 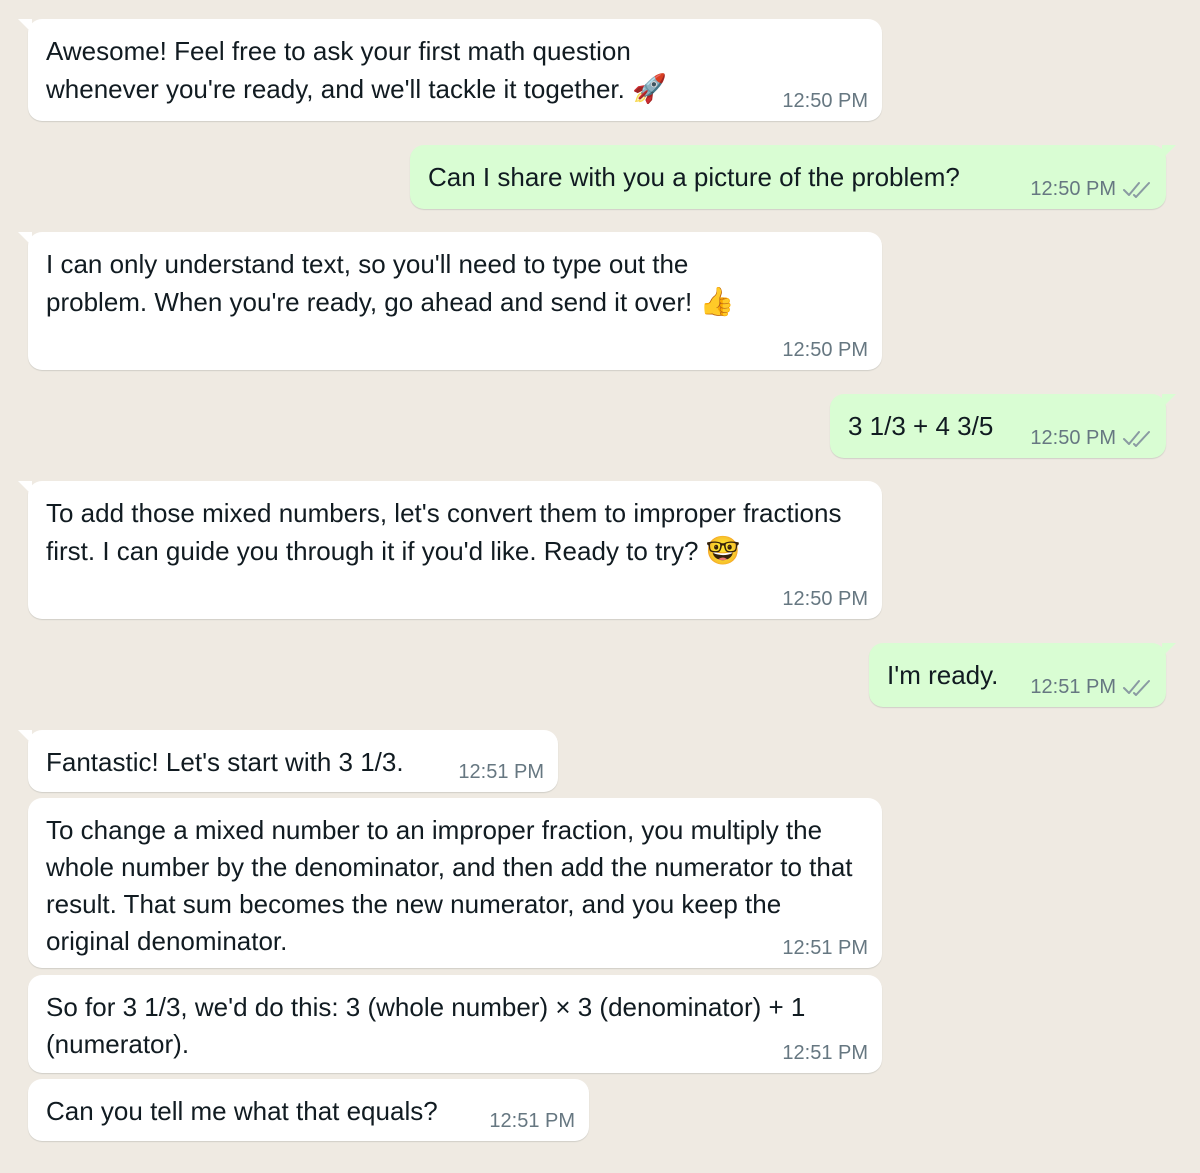 I want to click on outgoing-message: 3 1/3 + 4 3/5 12:50 PM, so click(x=1003, y=426).